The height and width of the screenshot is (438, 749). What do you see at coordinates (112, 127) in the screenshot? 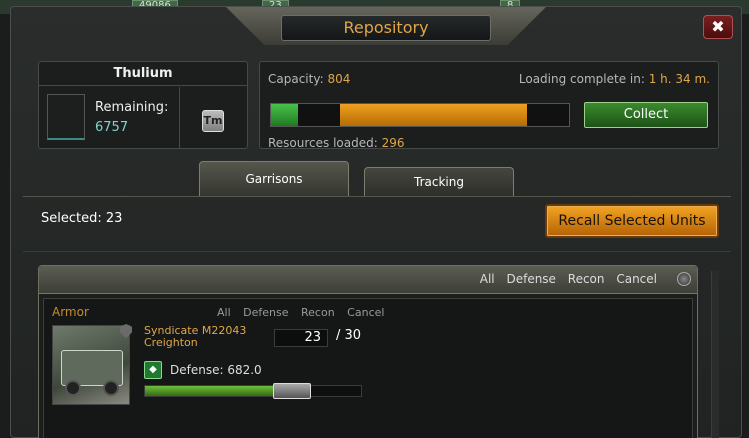
I see `remaining-value: 6757` at bounding box center [112, 127].